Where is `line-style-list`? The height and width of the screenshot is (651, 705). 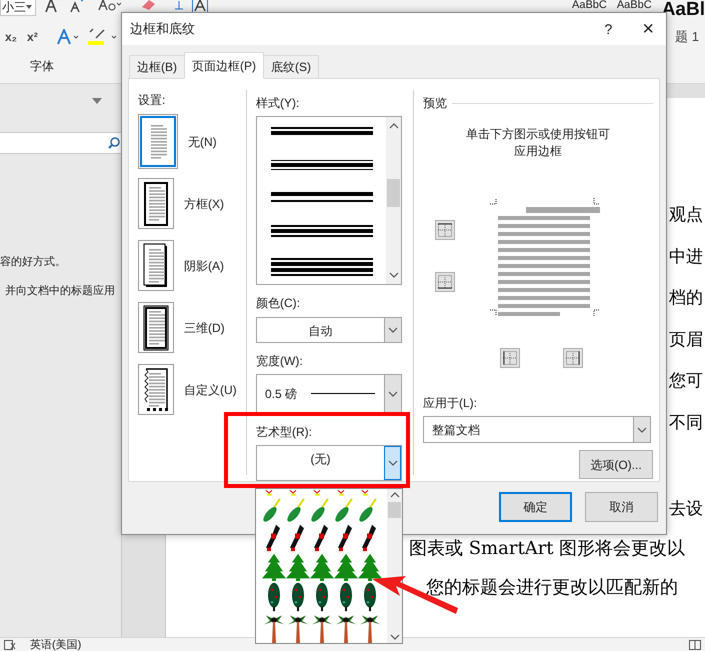
line-style-list is located at coordinates (329, 200).